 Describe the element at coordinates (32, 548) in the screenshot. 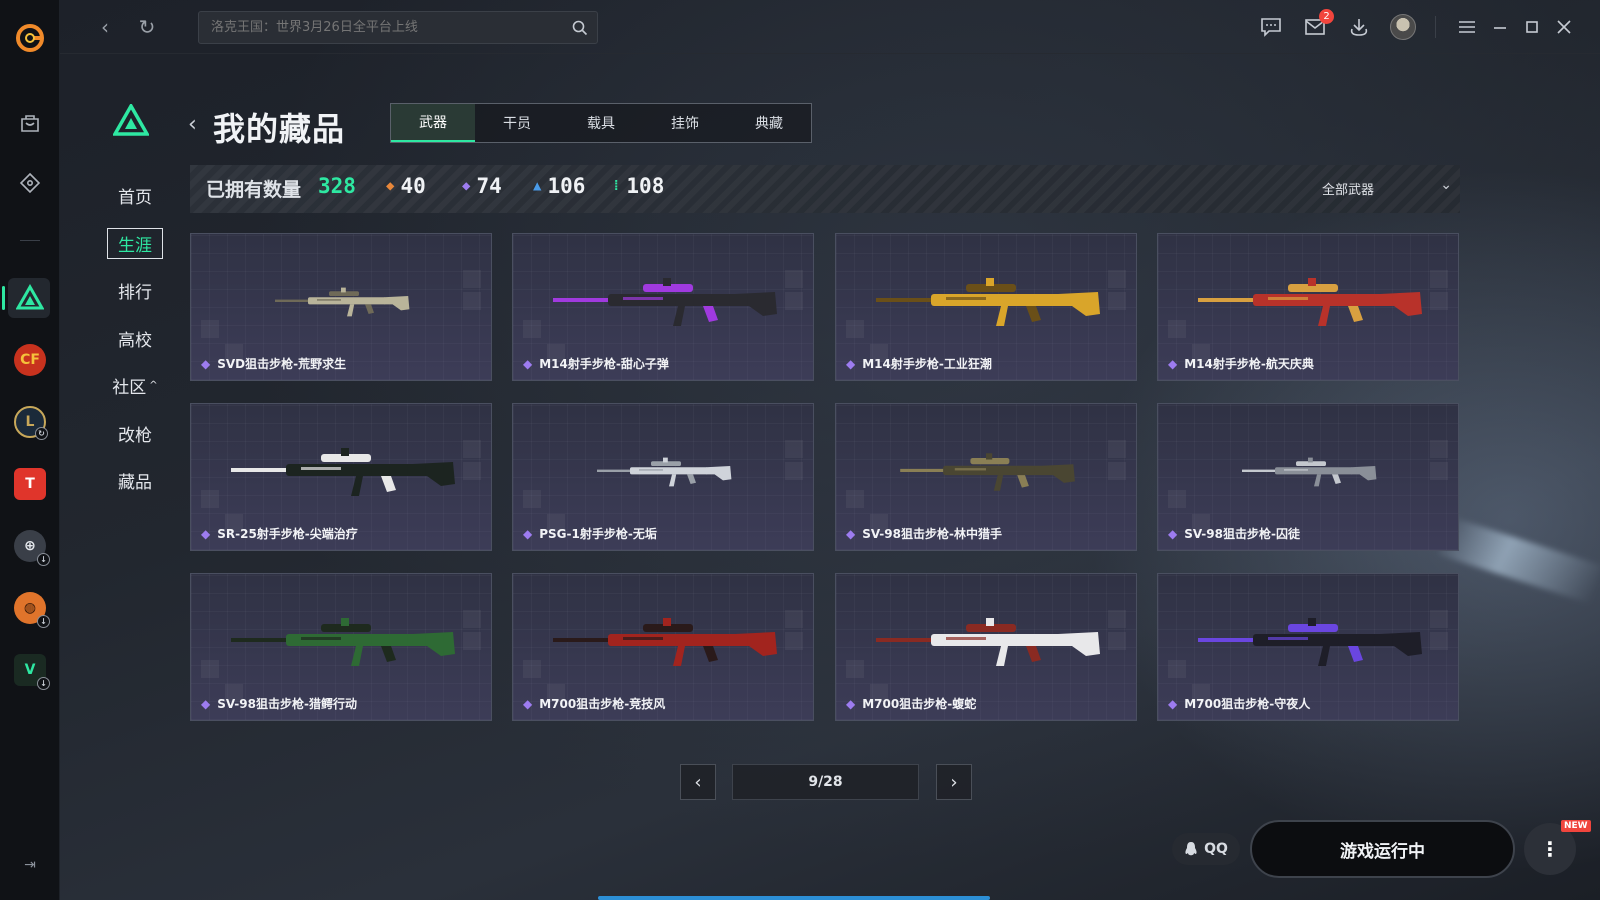

I see `cf-hd-game-icon: ⊕ ↓` at that location.